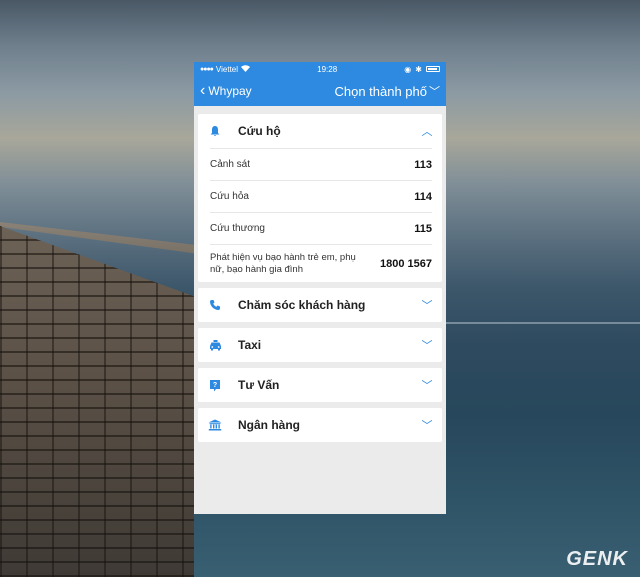 This screenshot has width=640, height=577. I want to click on battery-icon, so click(432, 69).